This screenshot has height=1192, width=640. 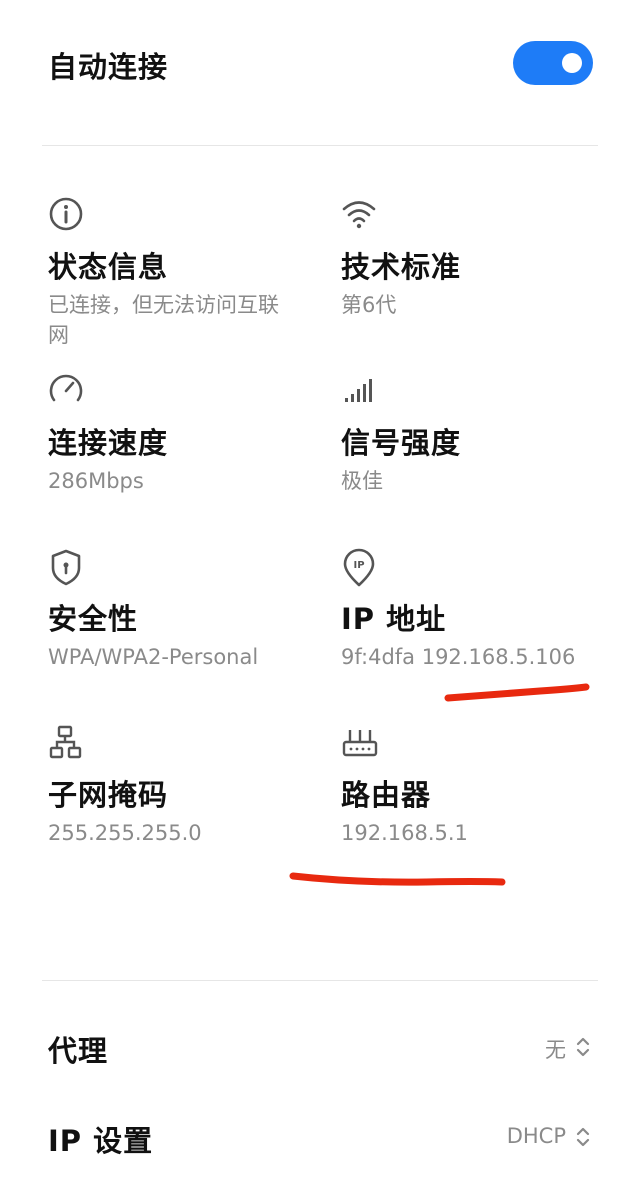 What do you see at coordinates (78, 1051) in the screenshot?
I see `proxy-label: 代理` at bounding box center [78, 1051].